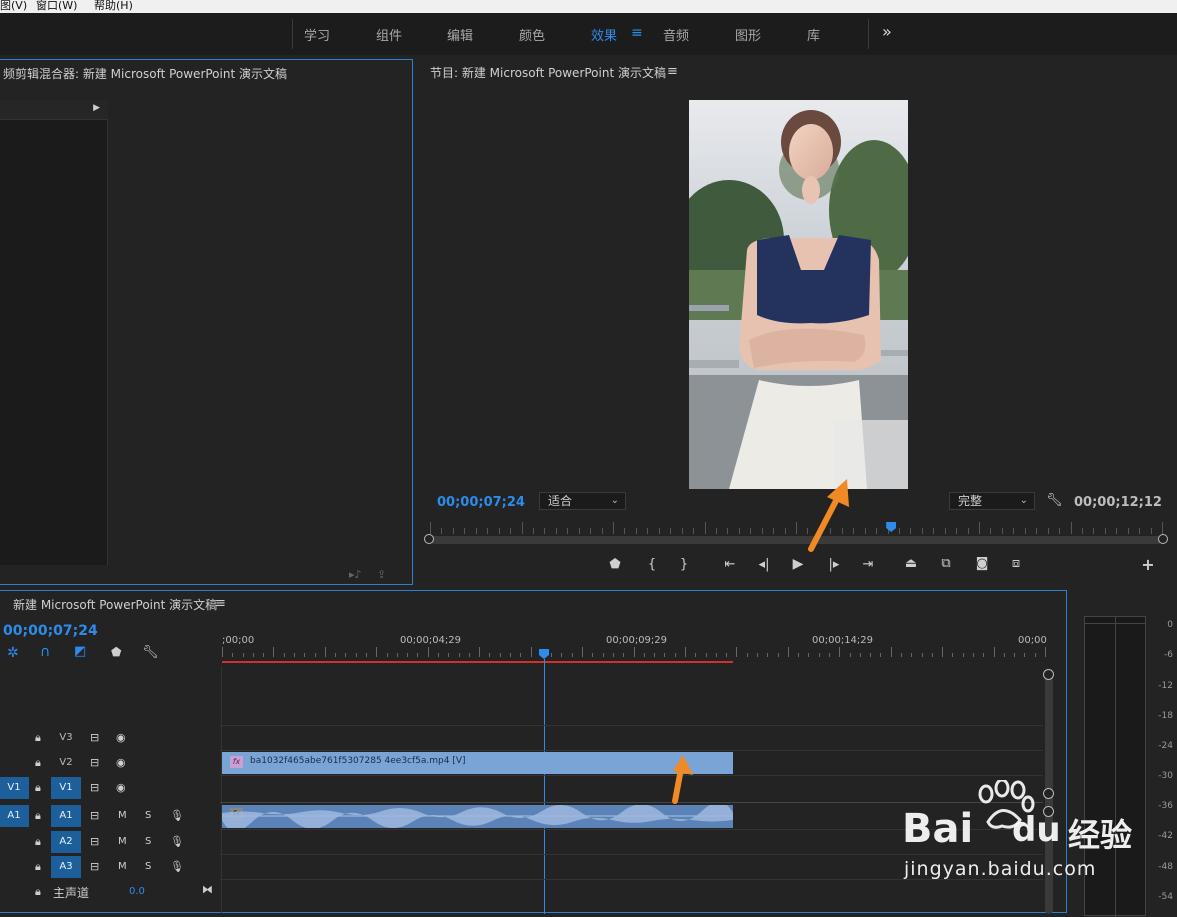  I want to click on tab-libraries: 库, so click(813, 34).